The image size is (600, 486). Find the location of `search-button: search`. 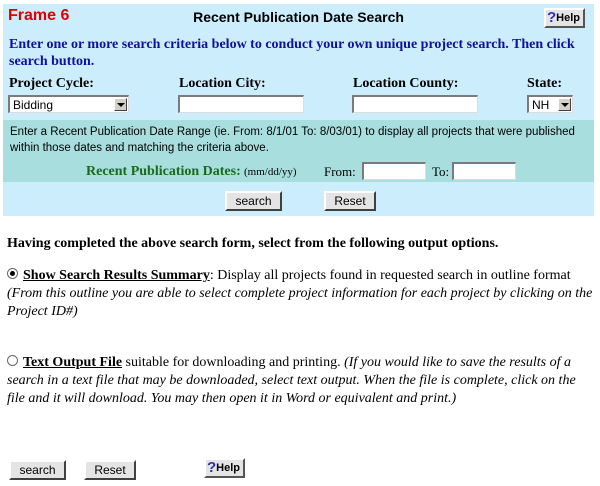

search-button: search is located at coordinates (253, 201).